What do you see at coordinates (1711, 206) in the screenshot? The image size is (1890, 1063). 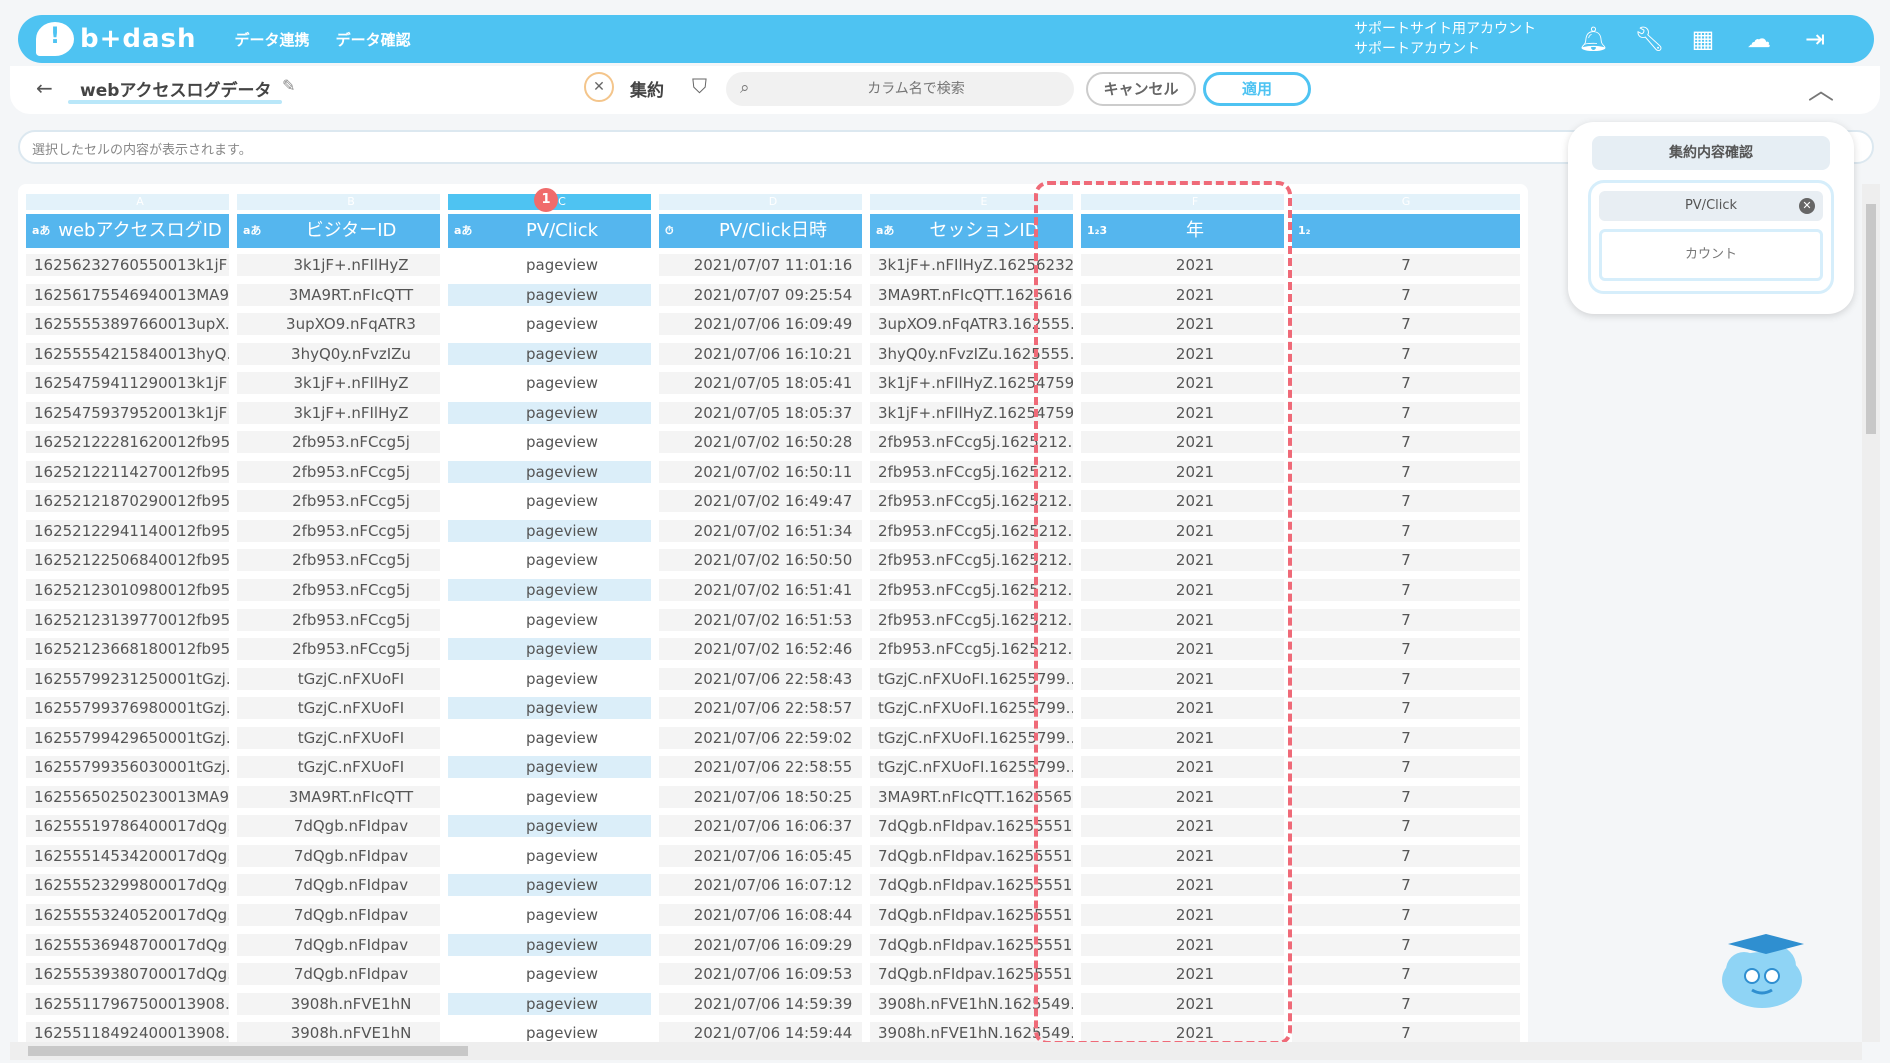 I see `aggregation-column-chip: PV/Click ✕` at bounding box center [1711, 206].